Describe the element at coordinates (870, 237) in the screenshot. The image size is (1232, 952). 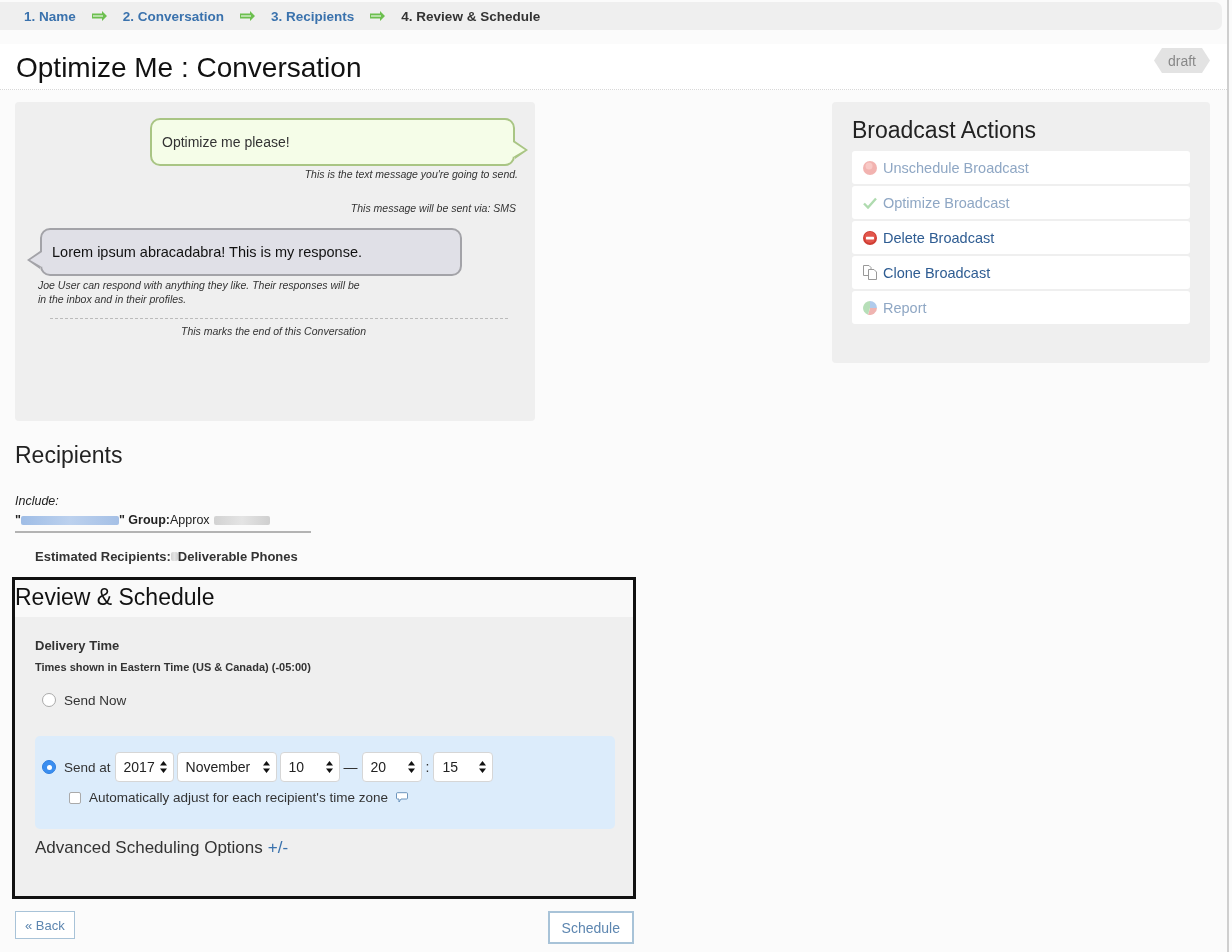
I see `minus-circle-icon` at that location.